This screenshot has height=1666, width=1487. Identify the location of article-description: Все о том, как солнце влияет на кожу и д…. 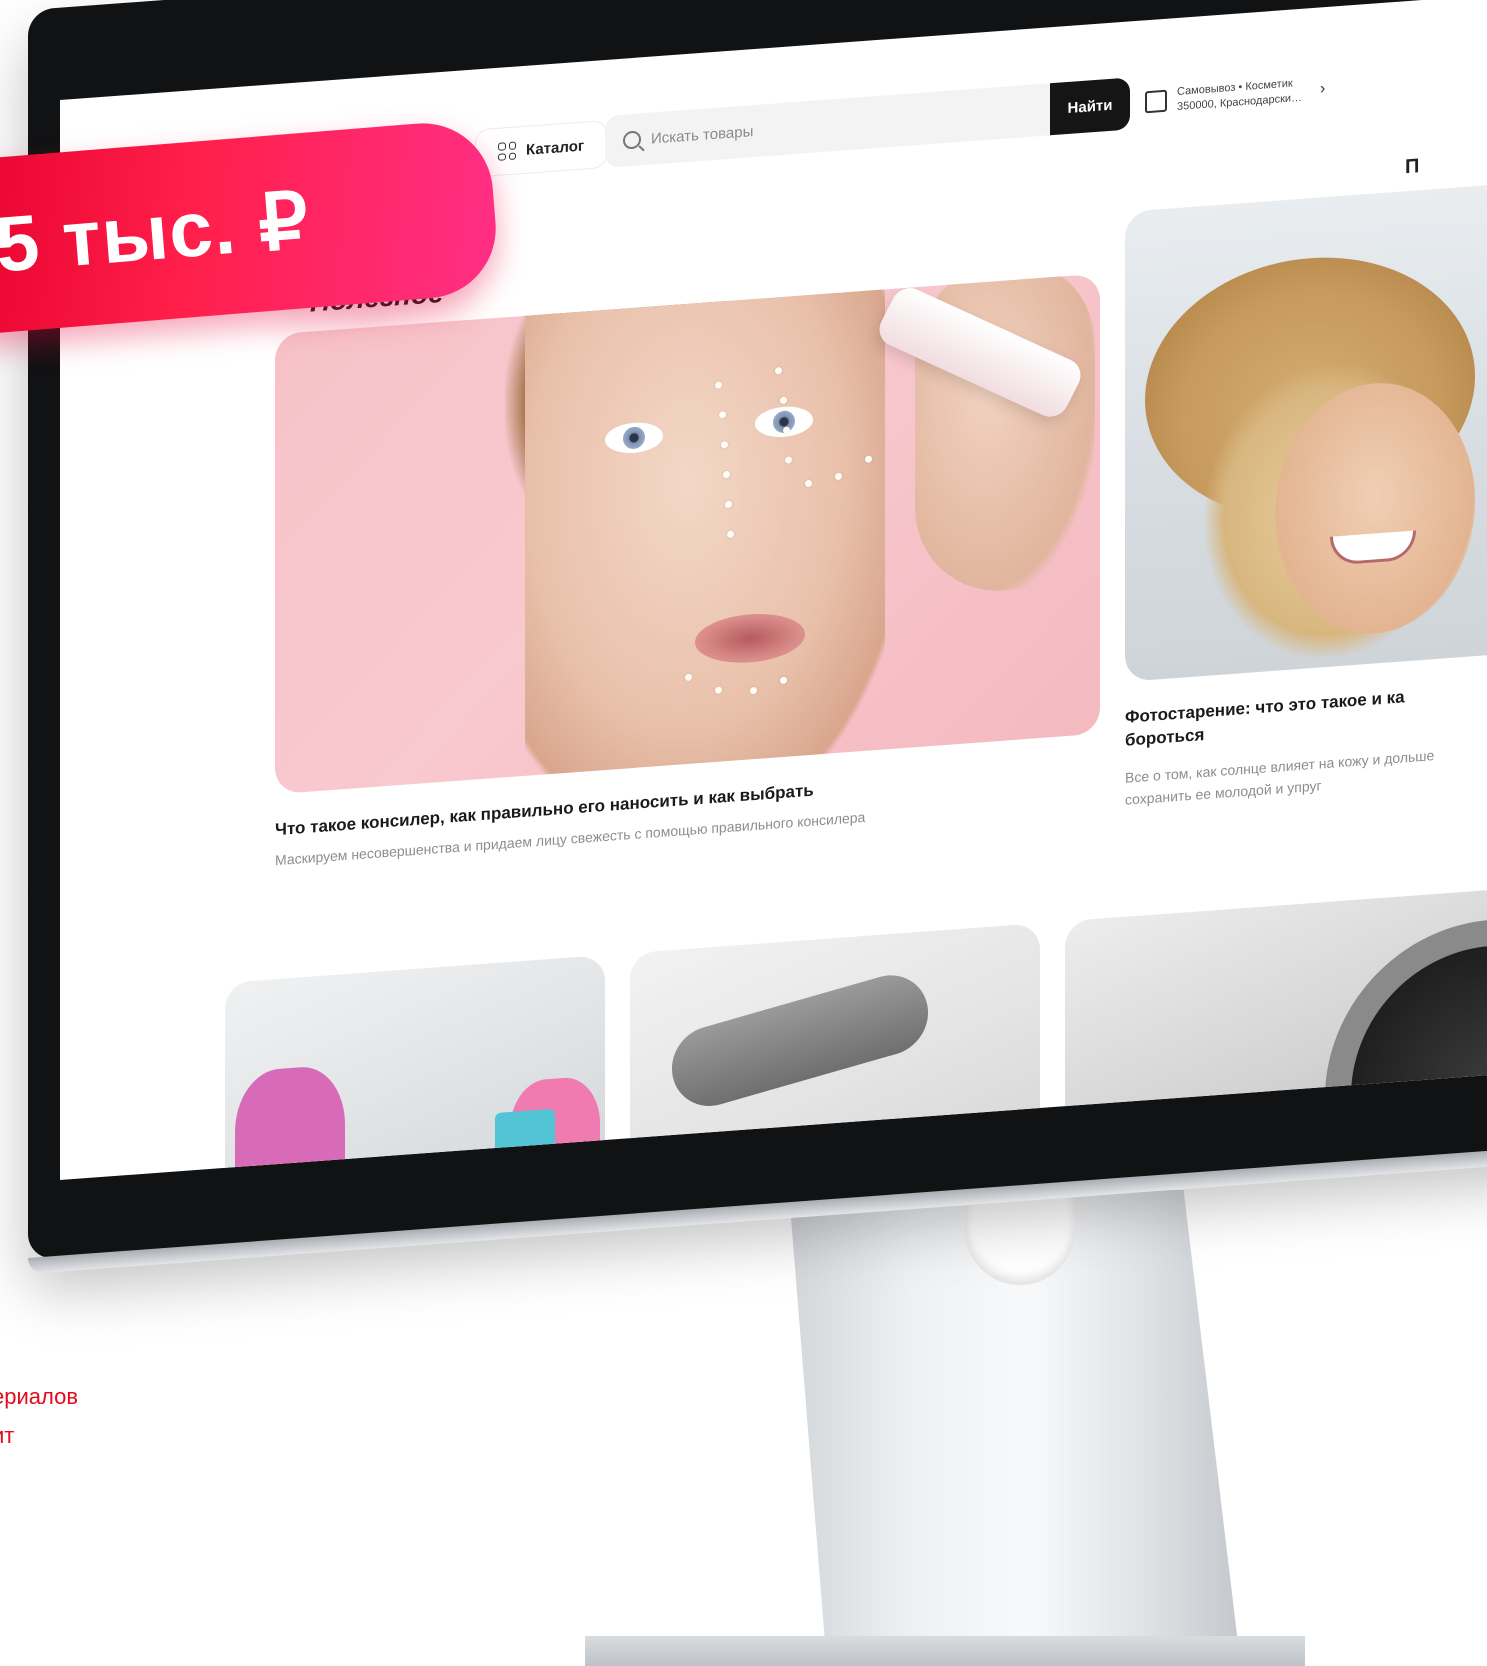
(1280, 778).